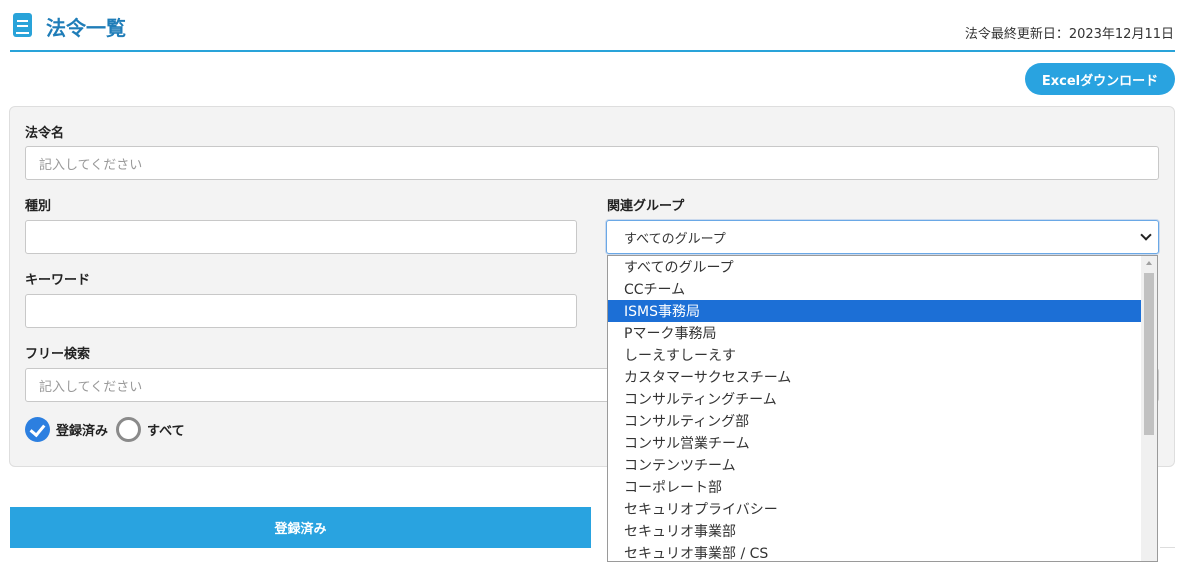 The width and height of the screenshot is (1194, 562). I want to click on checked-radio-icon, so click(37, 429).